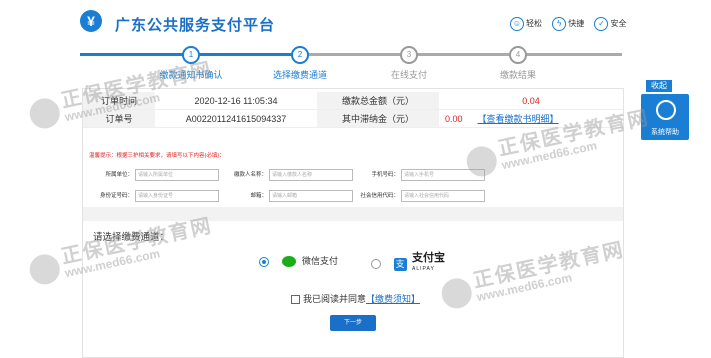 This screenshot has height=358, width=711. I want to click on alipay-name: 支付宝, so click(429, 258).